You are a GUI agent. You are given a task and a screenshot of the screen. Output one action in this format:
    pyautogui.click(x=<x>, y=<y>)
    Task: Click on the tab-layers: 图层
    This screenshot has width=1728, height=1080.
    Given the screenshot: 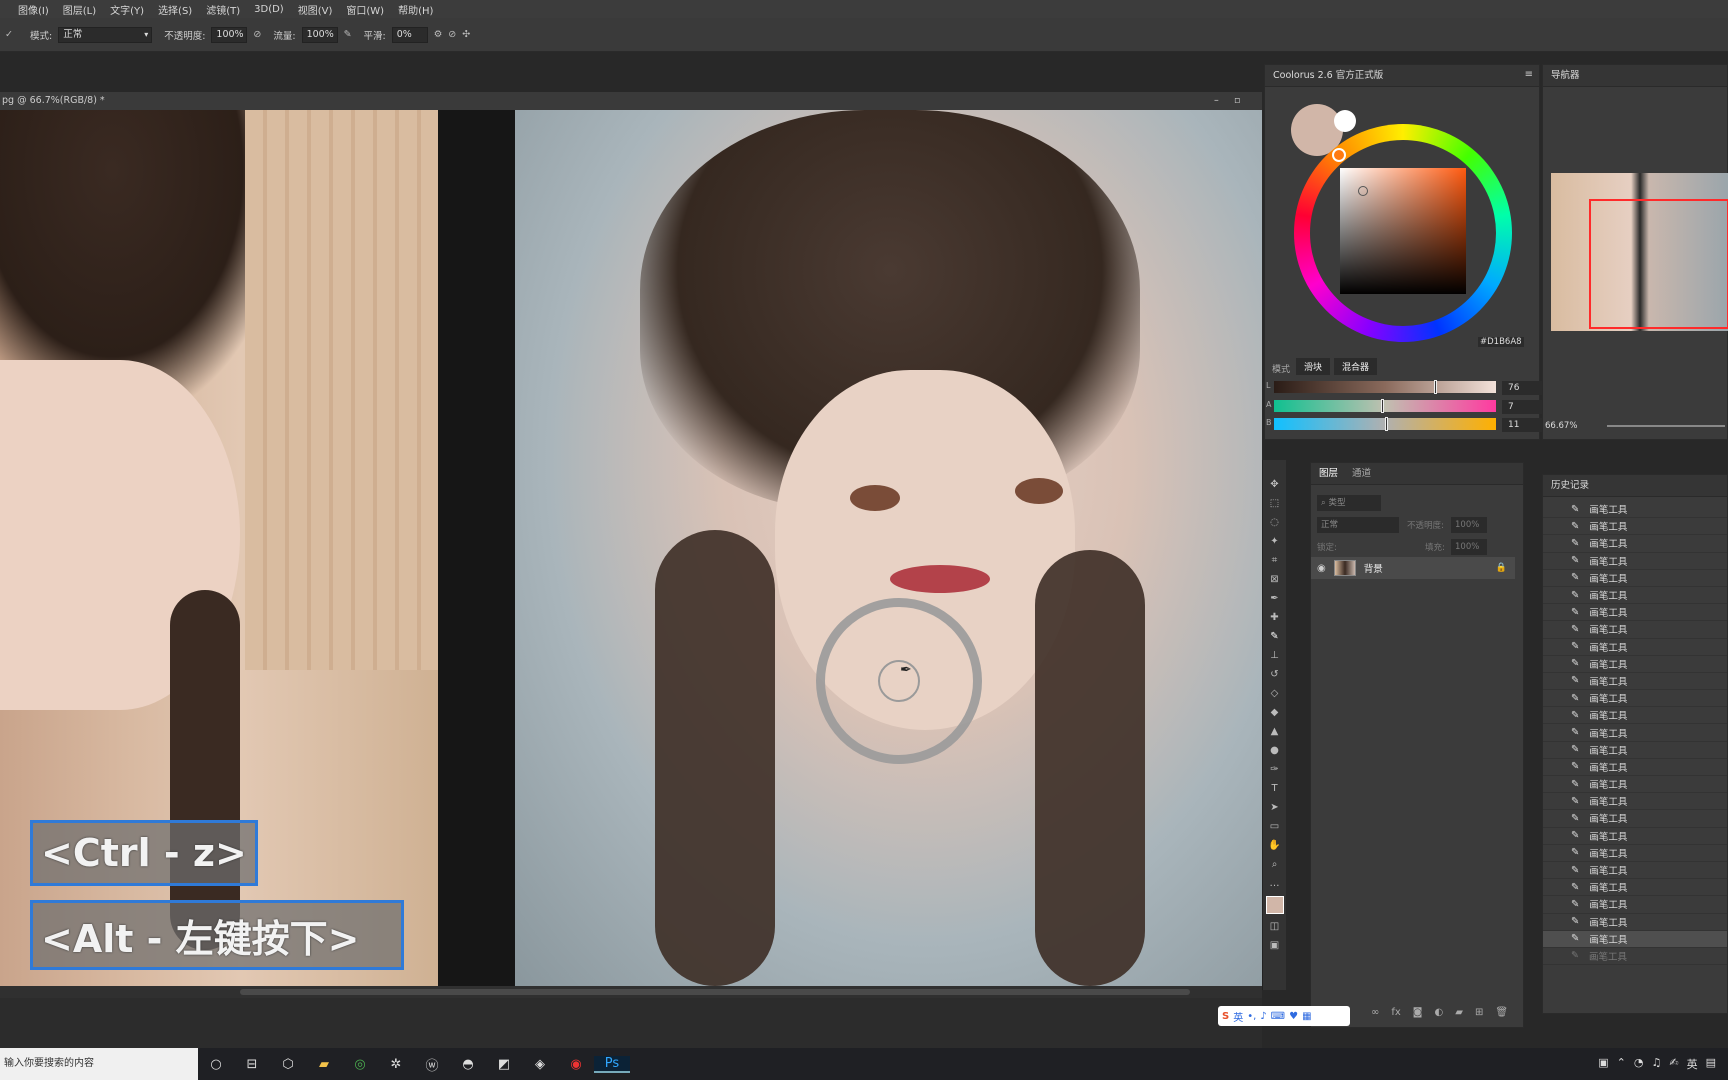 What is the action you would take?
    pyautogui.click(x=1328, y=473)
    